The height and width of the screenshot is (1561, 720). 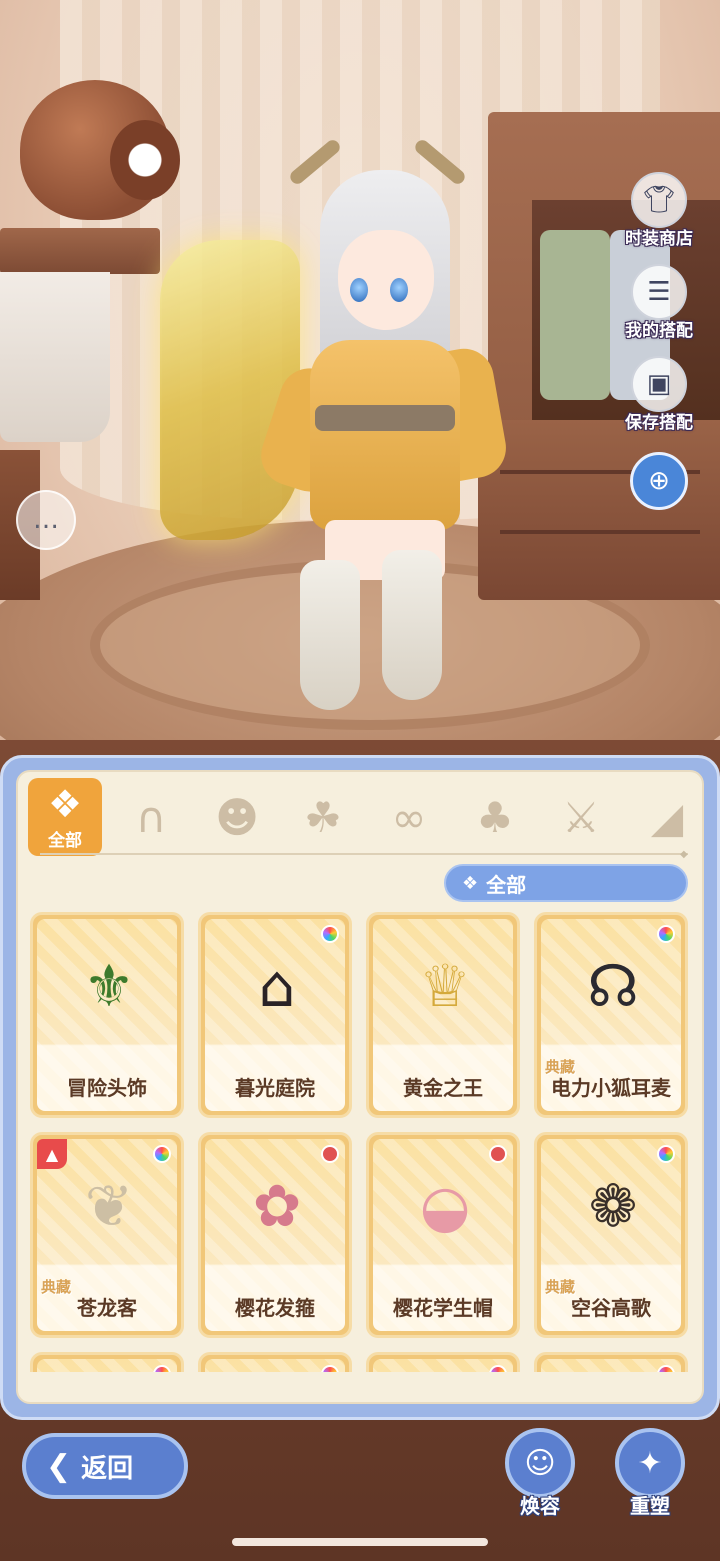 I want to click on sword-icon: ⚔, so click(x=581, y=817).